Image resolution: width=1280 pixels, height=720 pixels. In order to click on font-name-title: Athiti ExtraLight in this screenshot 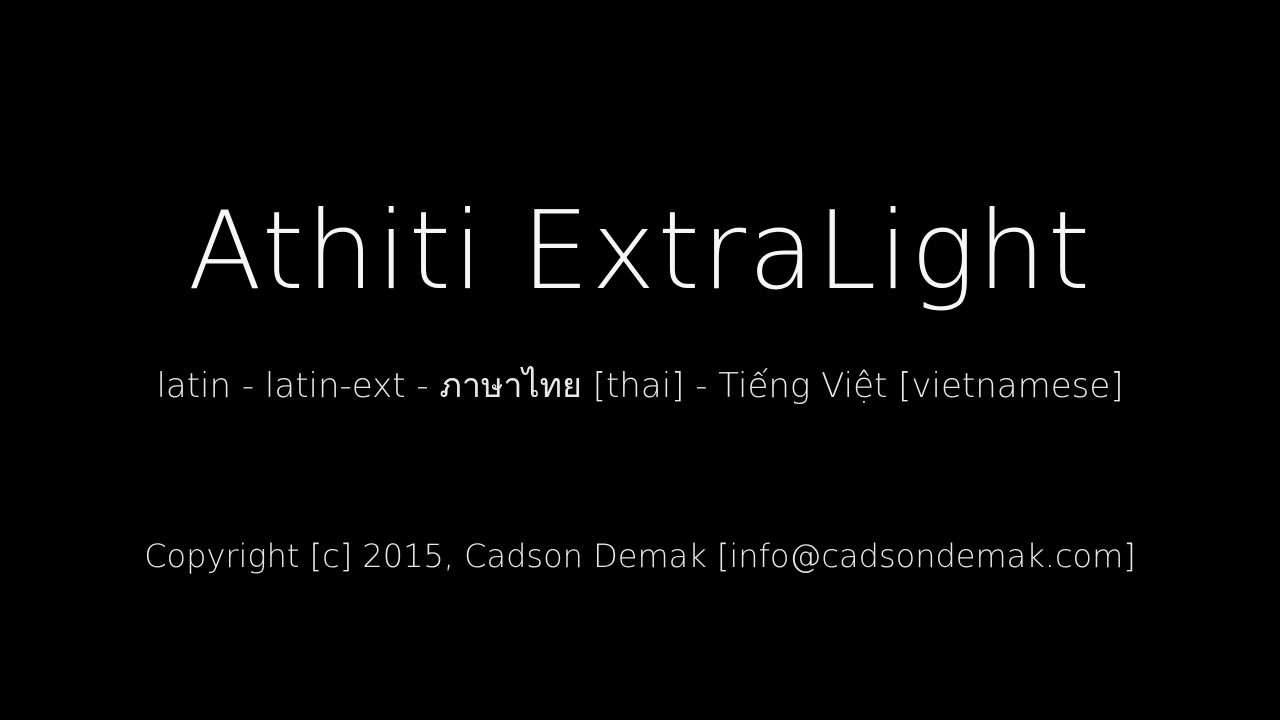, I will do `click(640, 251)`.